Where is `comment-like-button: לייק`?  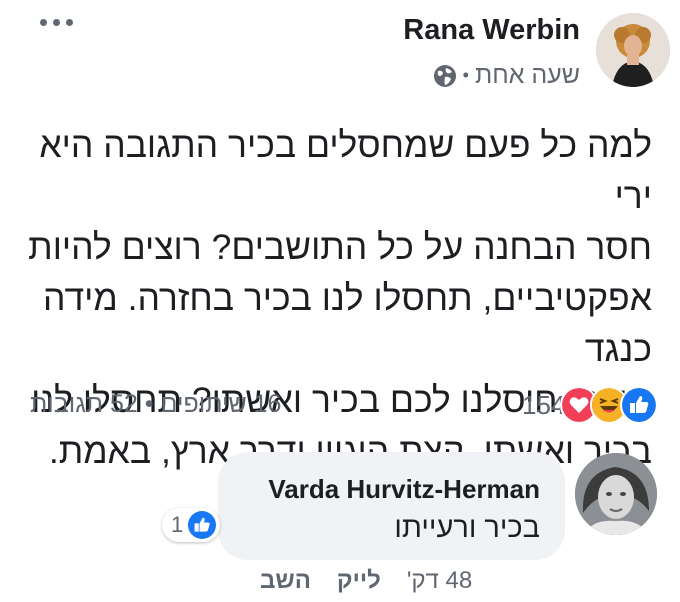 comment-like-button: לייק is located at coordinates (359, 581).